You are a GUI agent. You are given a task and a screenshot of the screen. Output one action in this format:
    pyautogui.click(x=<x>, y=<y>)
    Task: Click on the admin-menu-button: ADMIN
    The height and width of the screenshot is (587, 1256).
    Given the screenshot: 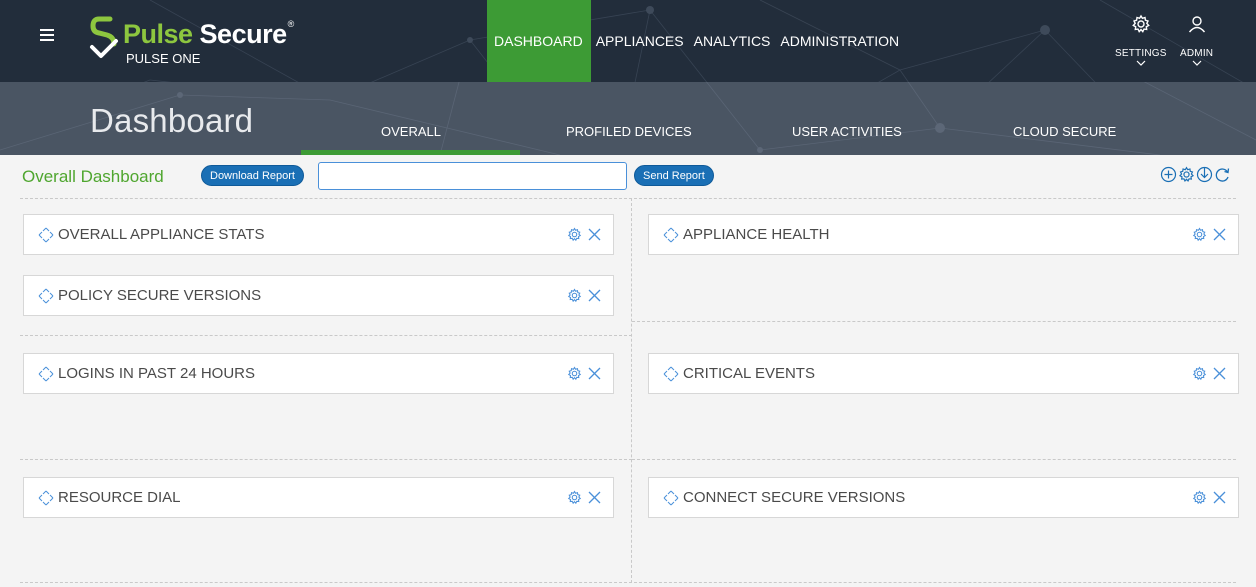 What is the action you would take?
    pyautogui.click(x=1196, y=40)
    